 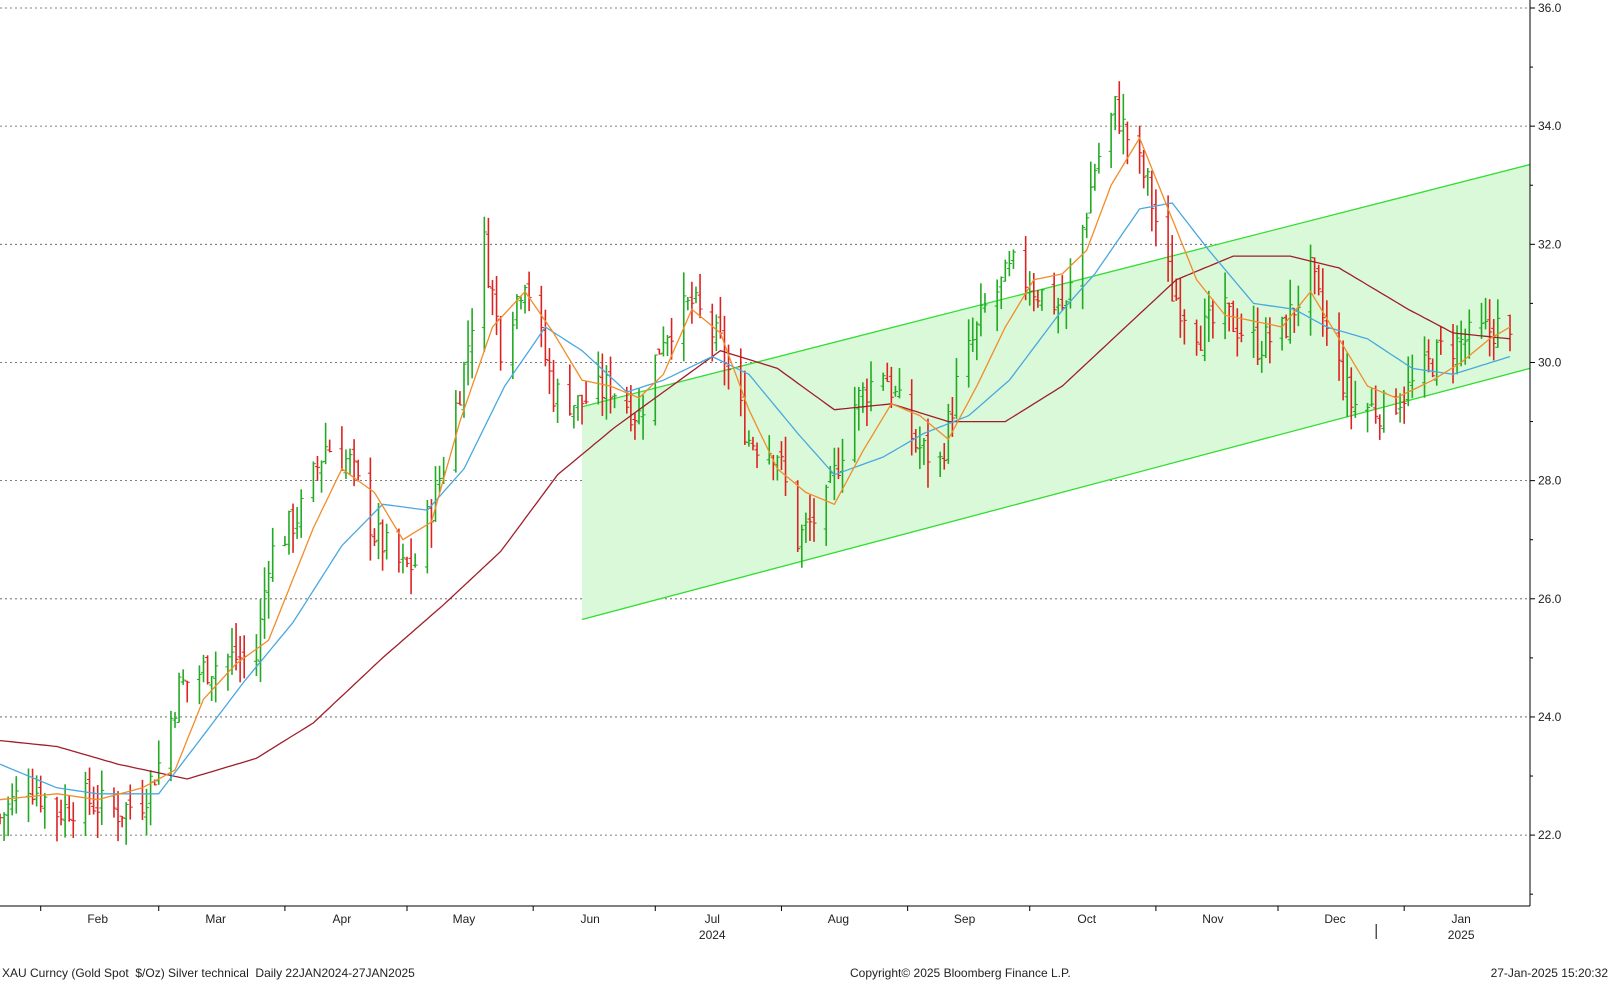 I want to click on y-tick-label: 30.0, so click(x=1550, y=362).